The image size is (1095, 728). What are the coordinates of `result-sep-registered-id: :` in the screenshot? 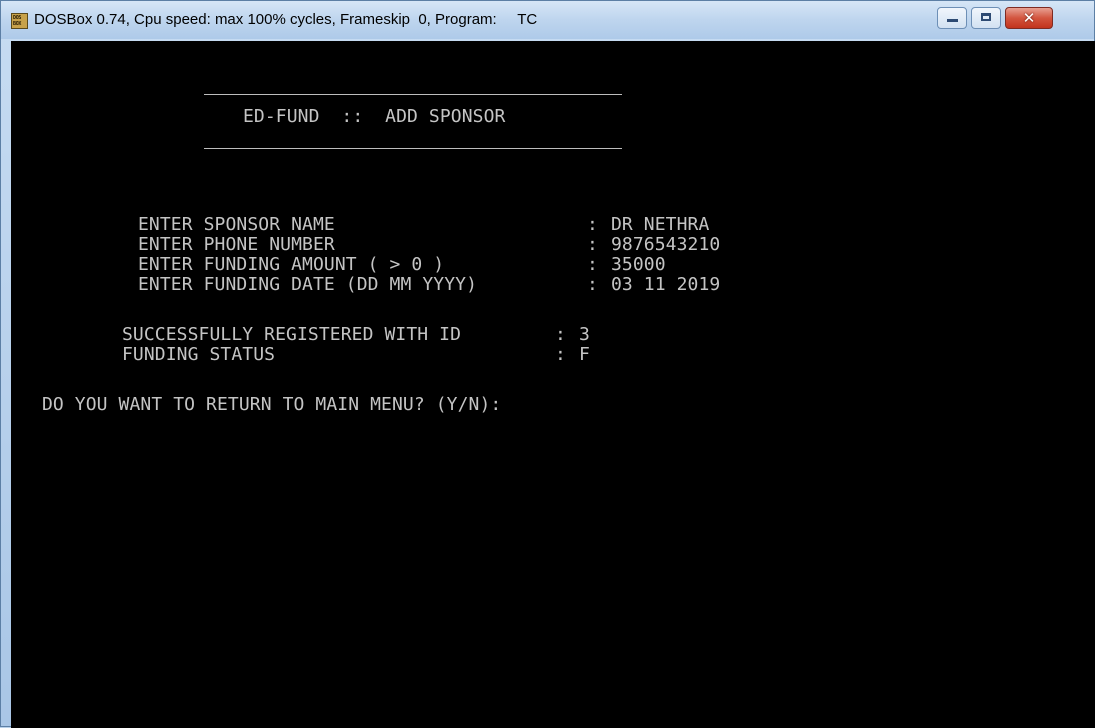 It's located at (560, 334).